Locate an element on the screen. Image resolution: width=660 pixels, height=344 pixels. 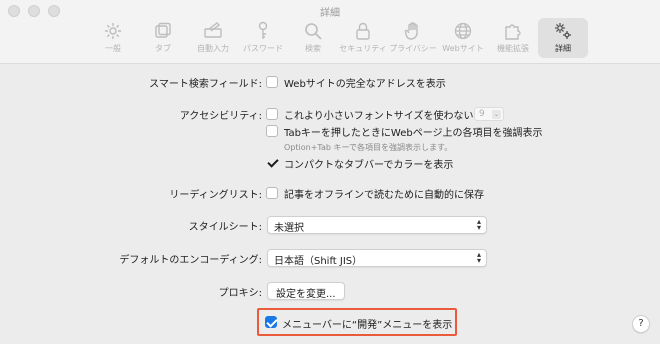
key-icon is located at coordinates (263, 31).